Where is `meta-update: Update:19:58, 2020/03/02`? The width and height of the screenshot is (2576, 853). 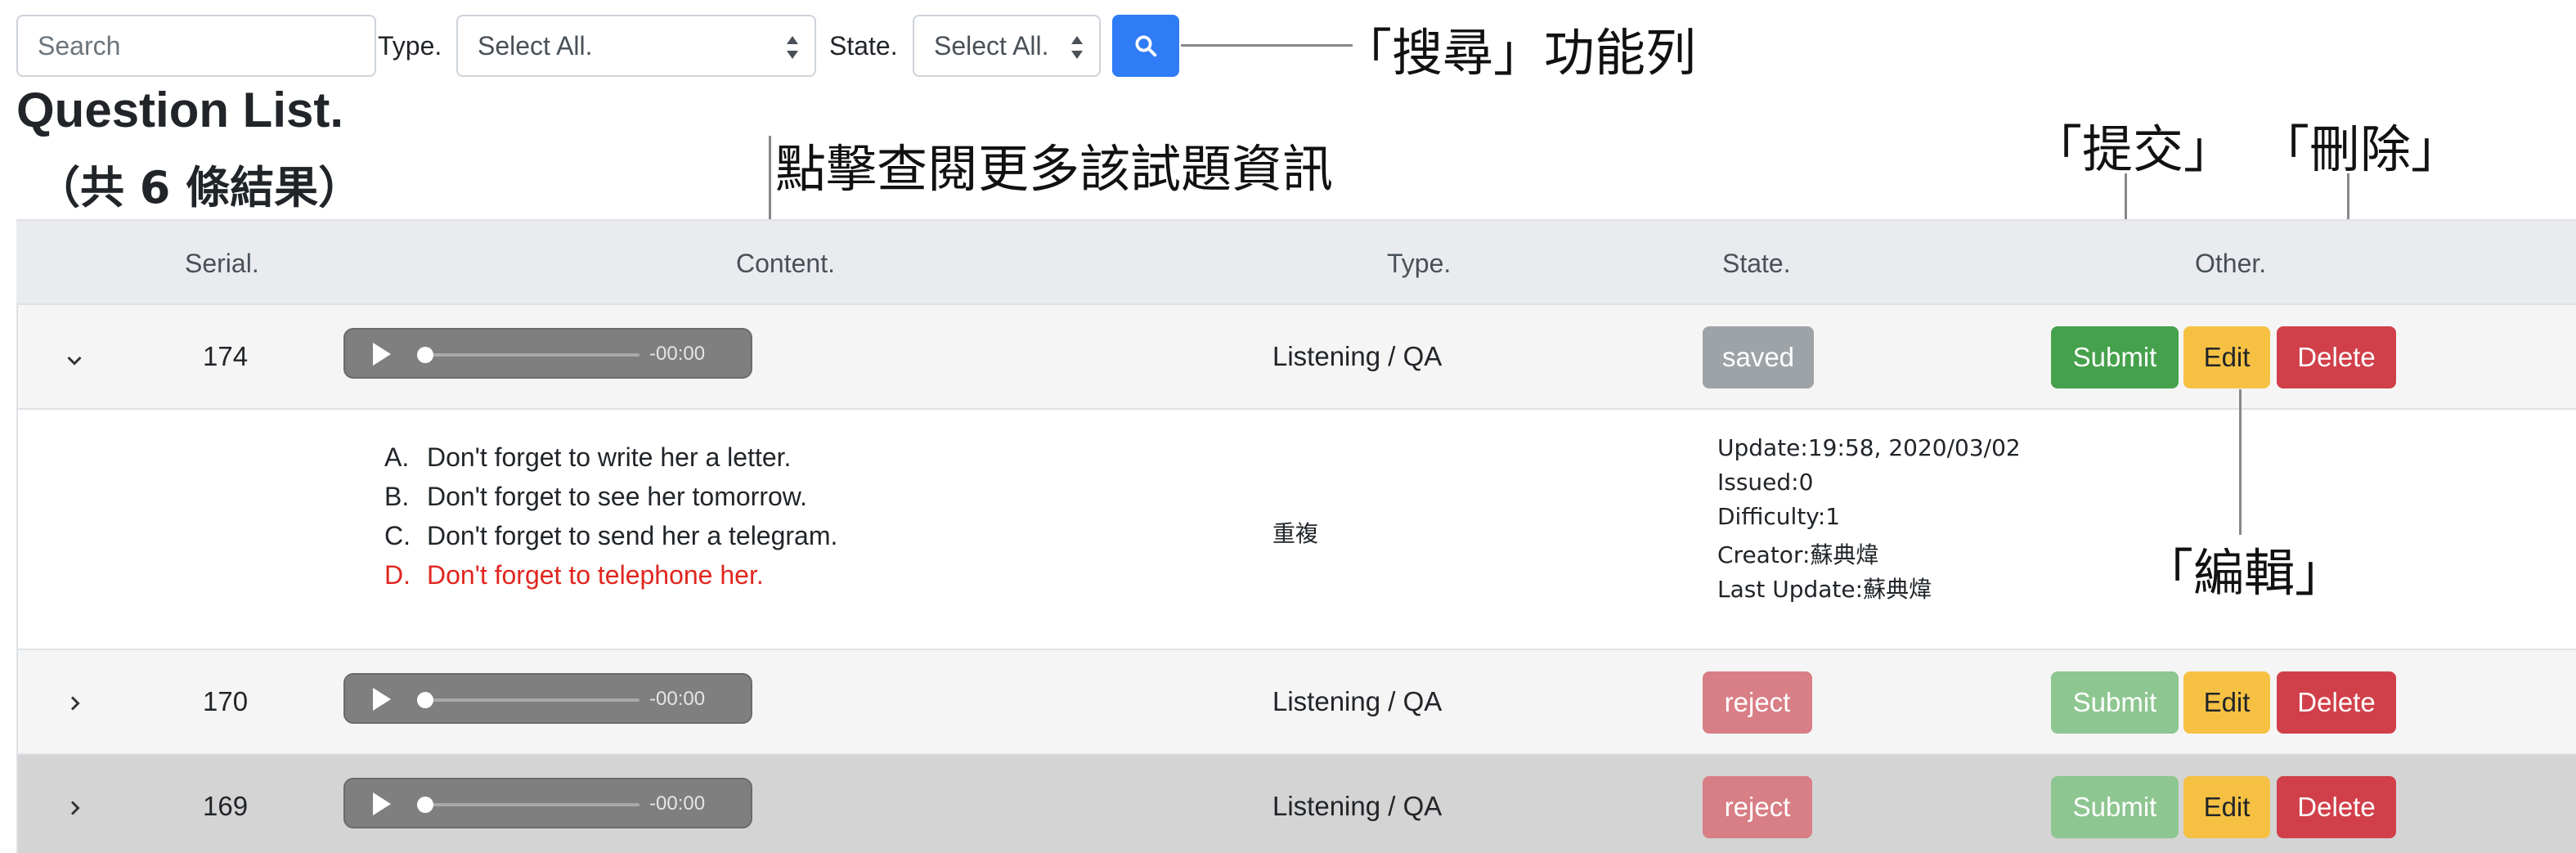 meta-update: Update:19:58, 2020/03/02 is located at coordinates (1869, 447).